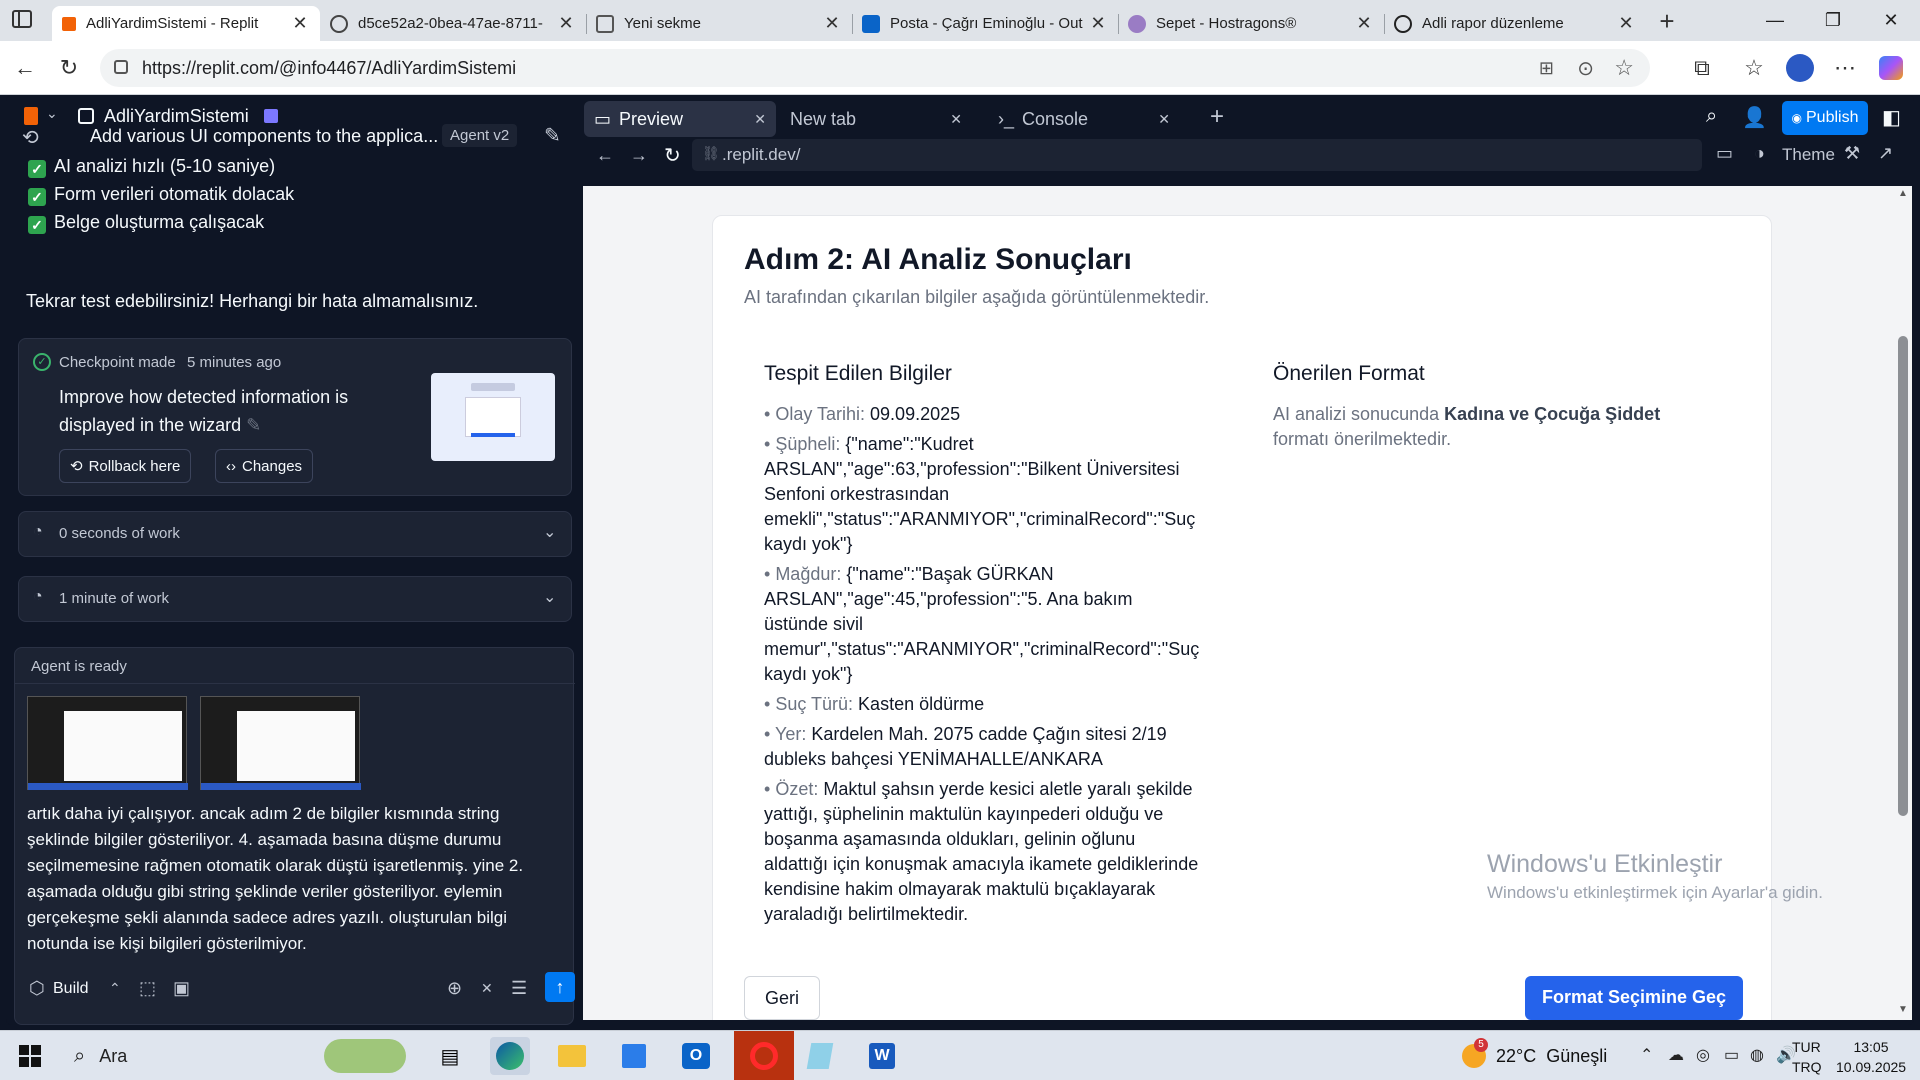 Image resolution: width=1920 pixels, height=1080 pixels. Describe the element at coordinates (237, 1056) in the screenshot. I see `taskbar-search: ⌕ Ara` at that location.